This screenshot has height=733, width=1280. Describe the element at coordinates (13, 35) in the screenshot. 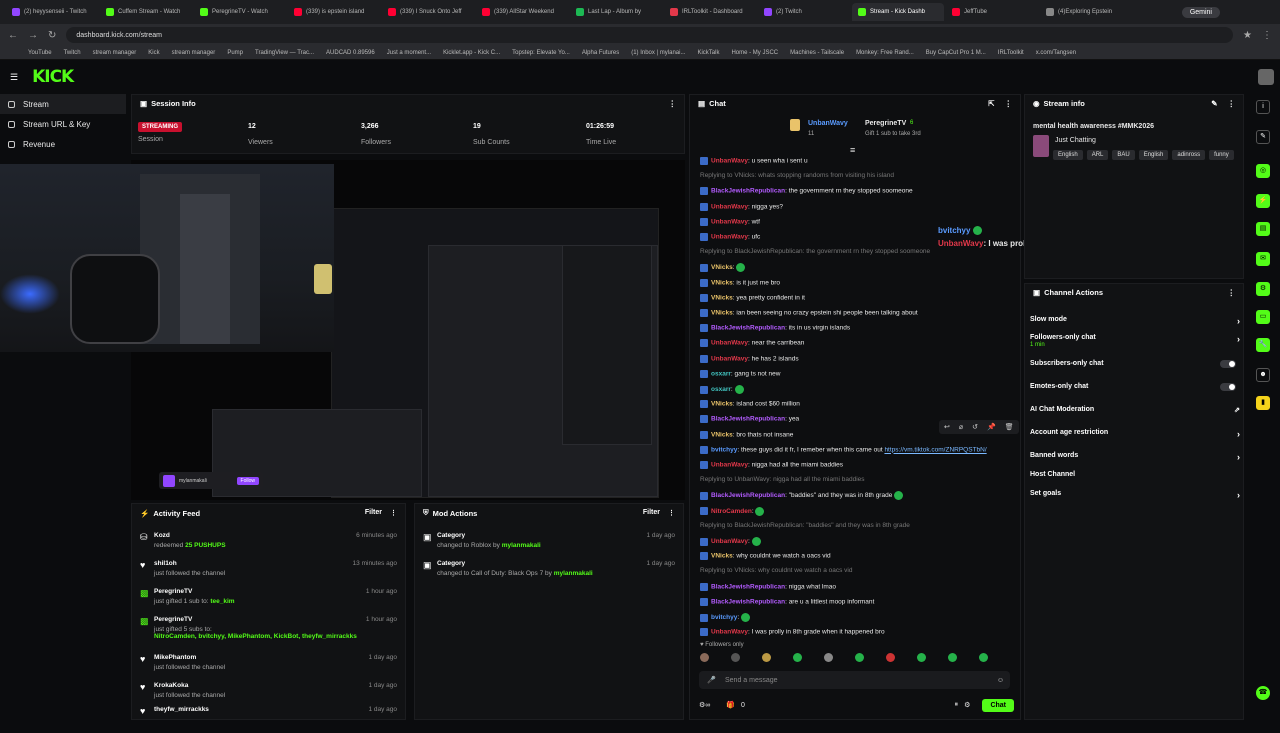

I see `back-icon: ←` at that location.